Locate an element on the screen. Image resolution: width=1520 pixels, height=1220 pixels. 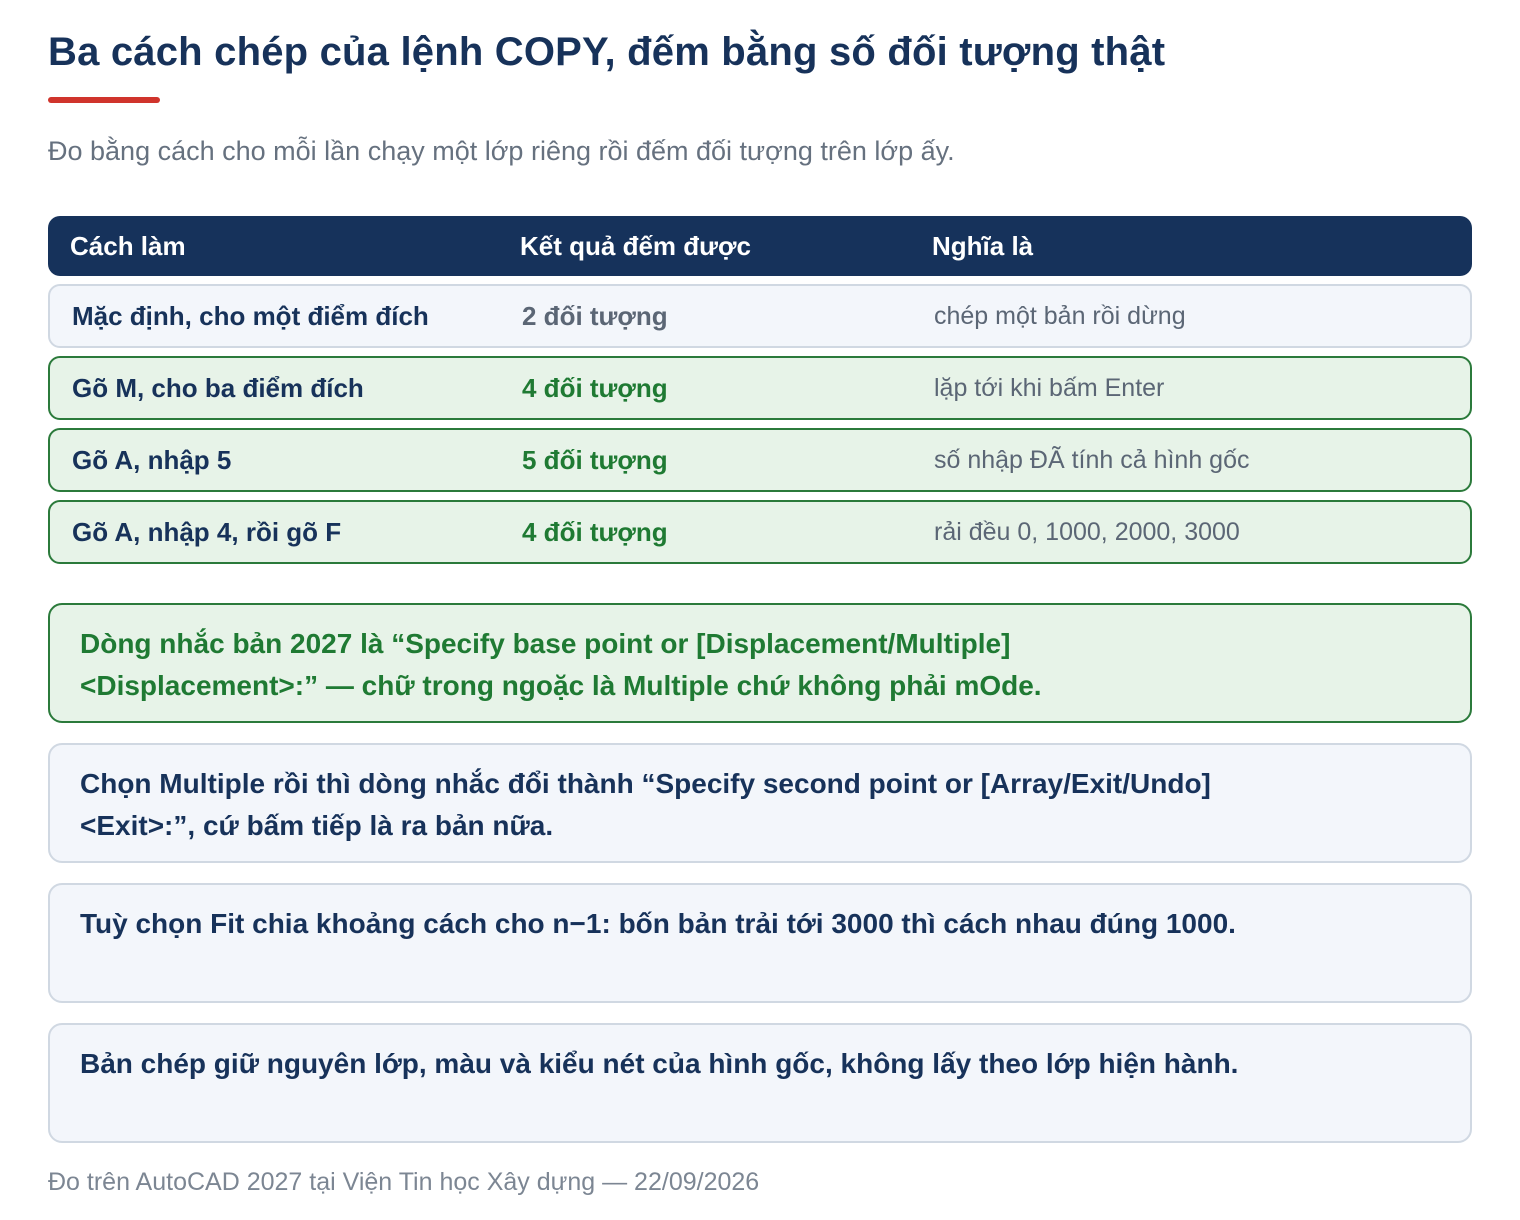
row-method: Mặc định, cho một điểm đích is located at coordinates (250, 315).